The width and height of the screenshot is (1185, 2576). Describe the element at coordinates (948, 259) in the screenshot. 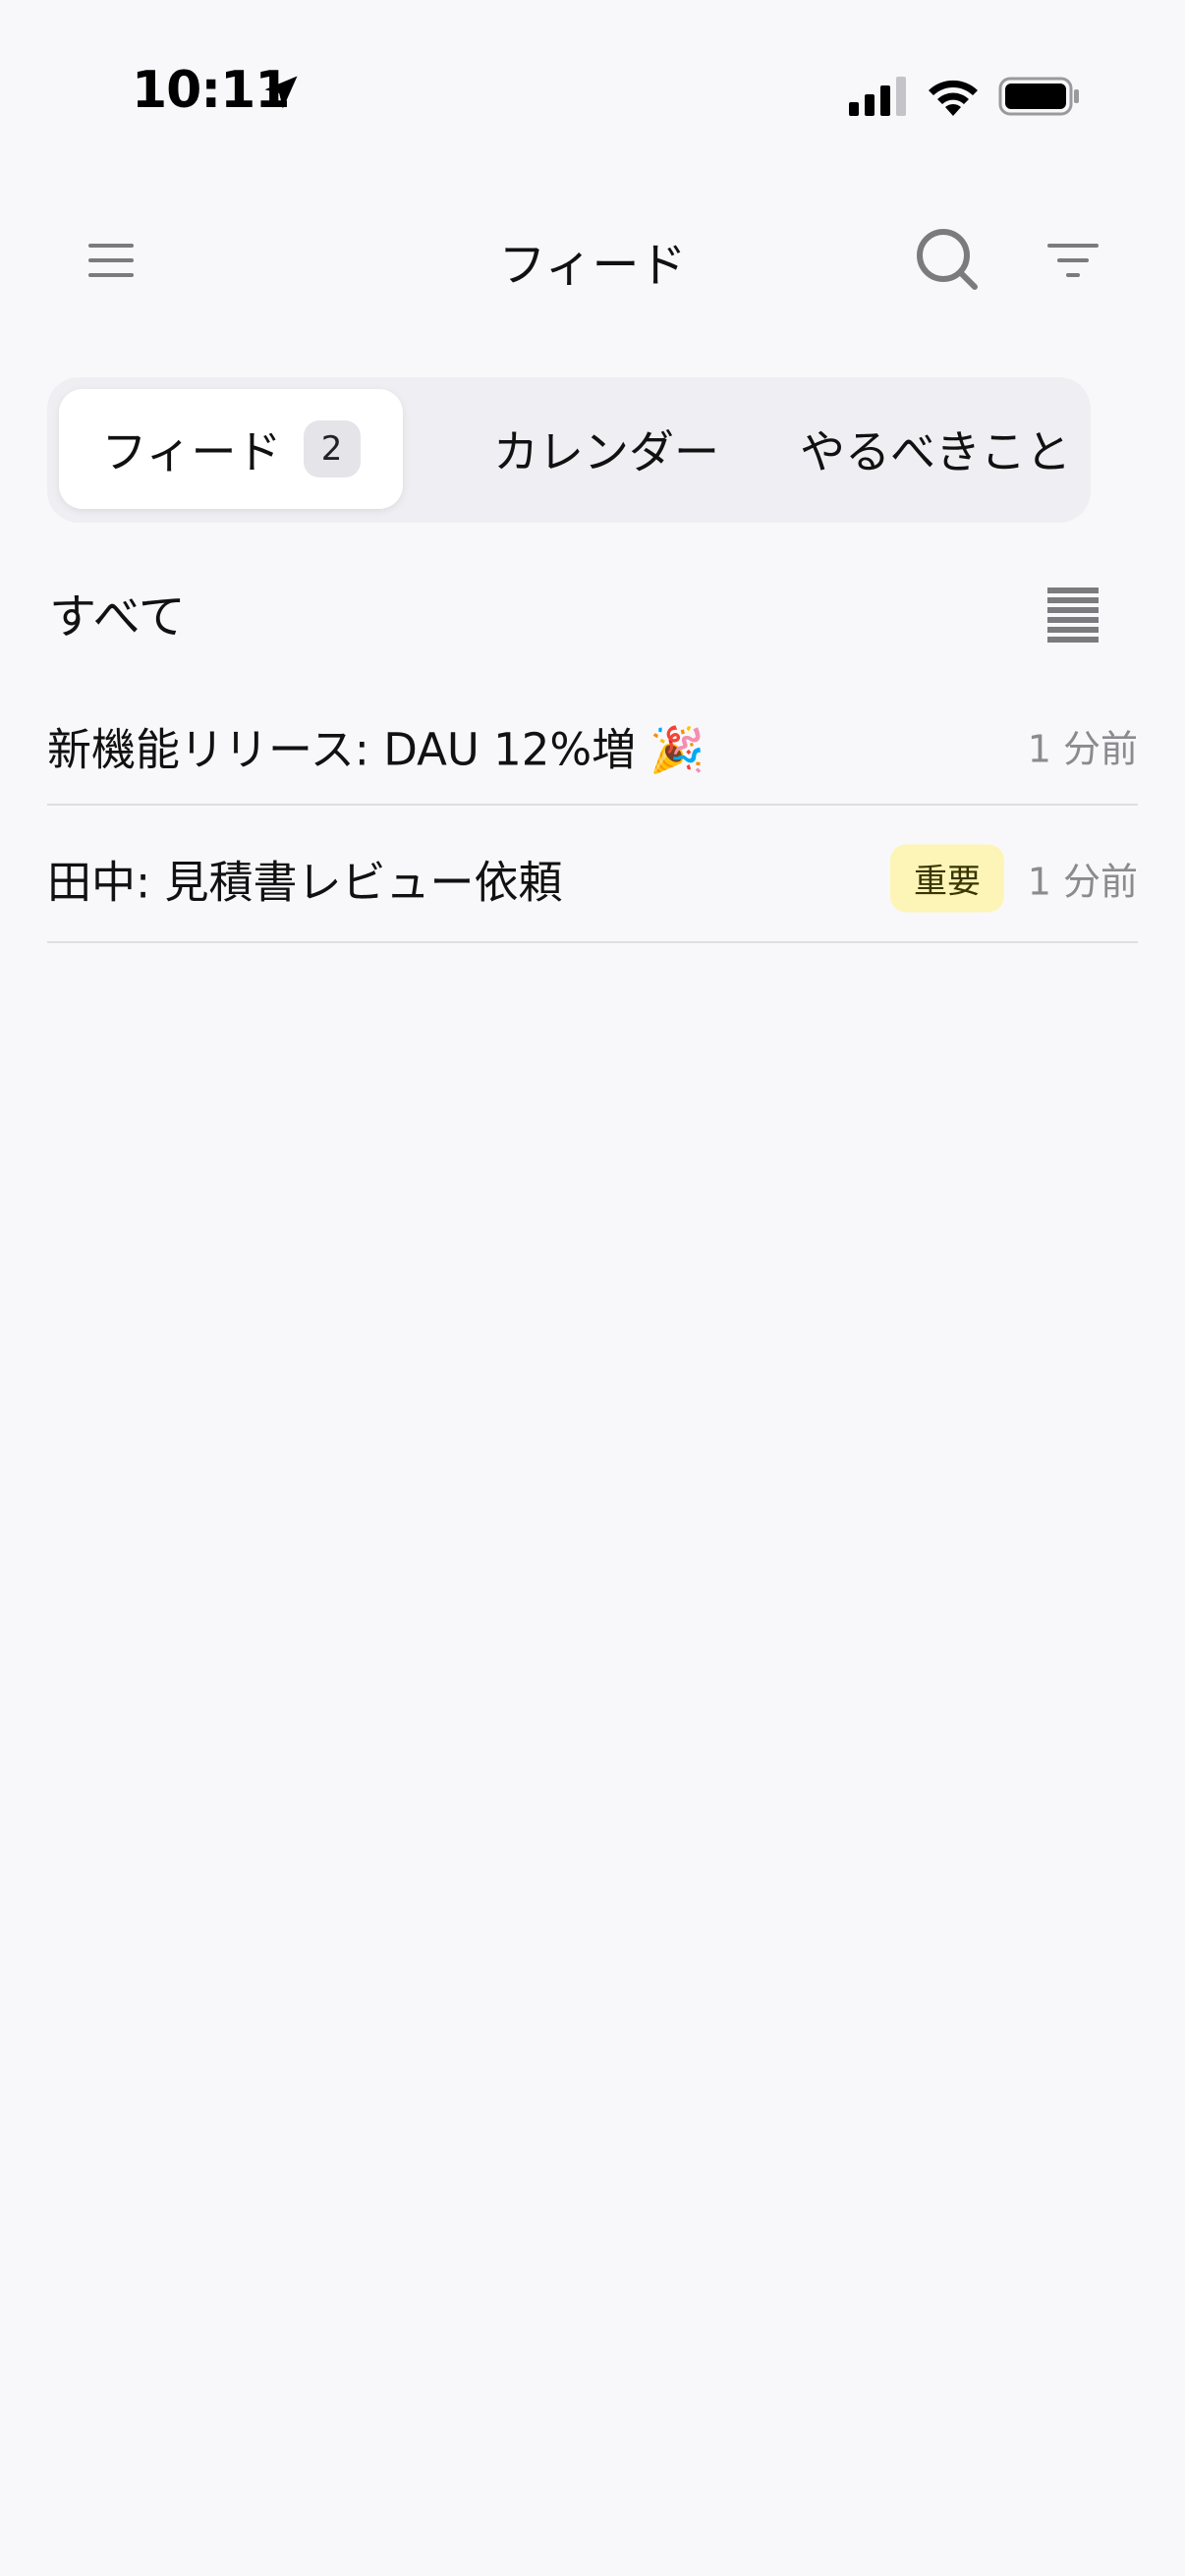

I see `search-icon` at that location.